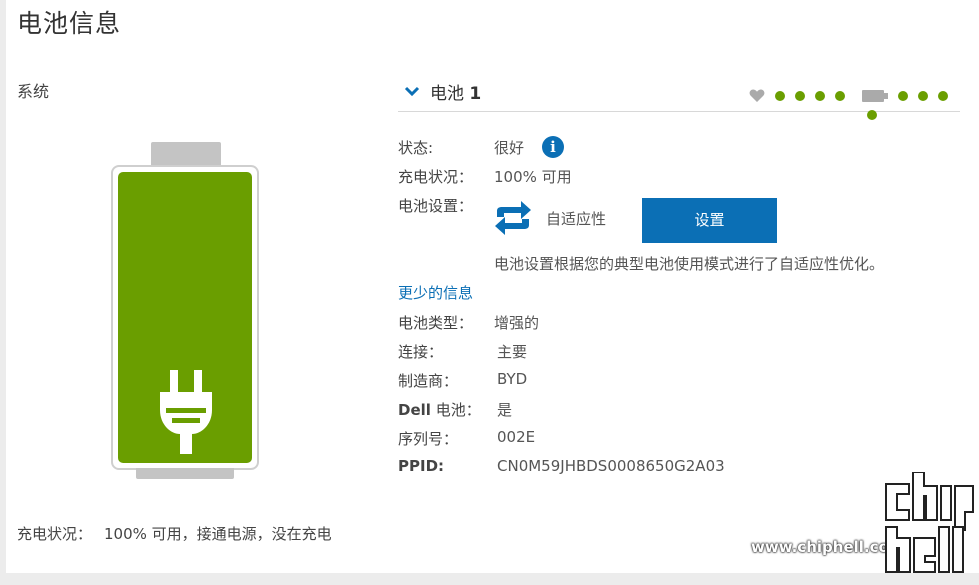 The image size is (979, 585). I want to click on footer-charge-value: 100% 可用，接通电源，没在充电, so click(218, 534).